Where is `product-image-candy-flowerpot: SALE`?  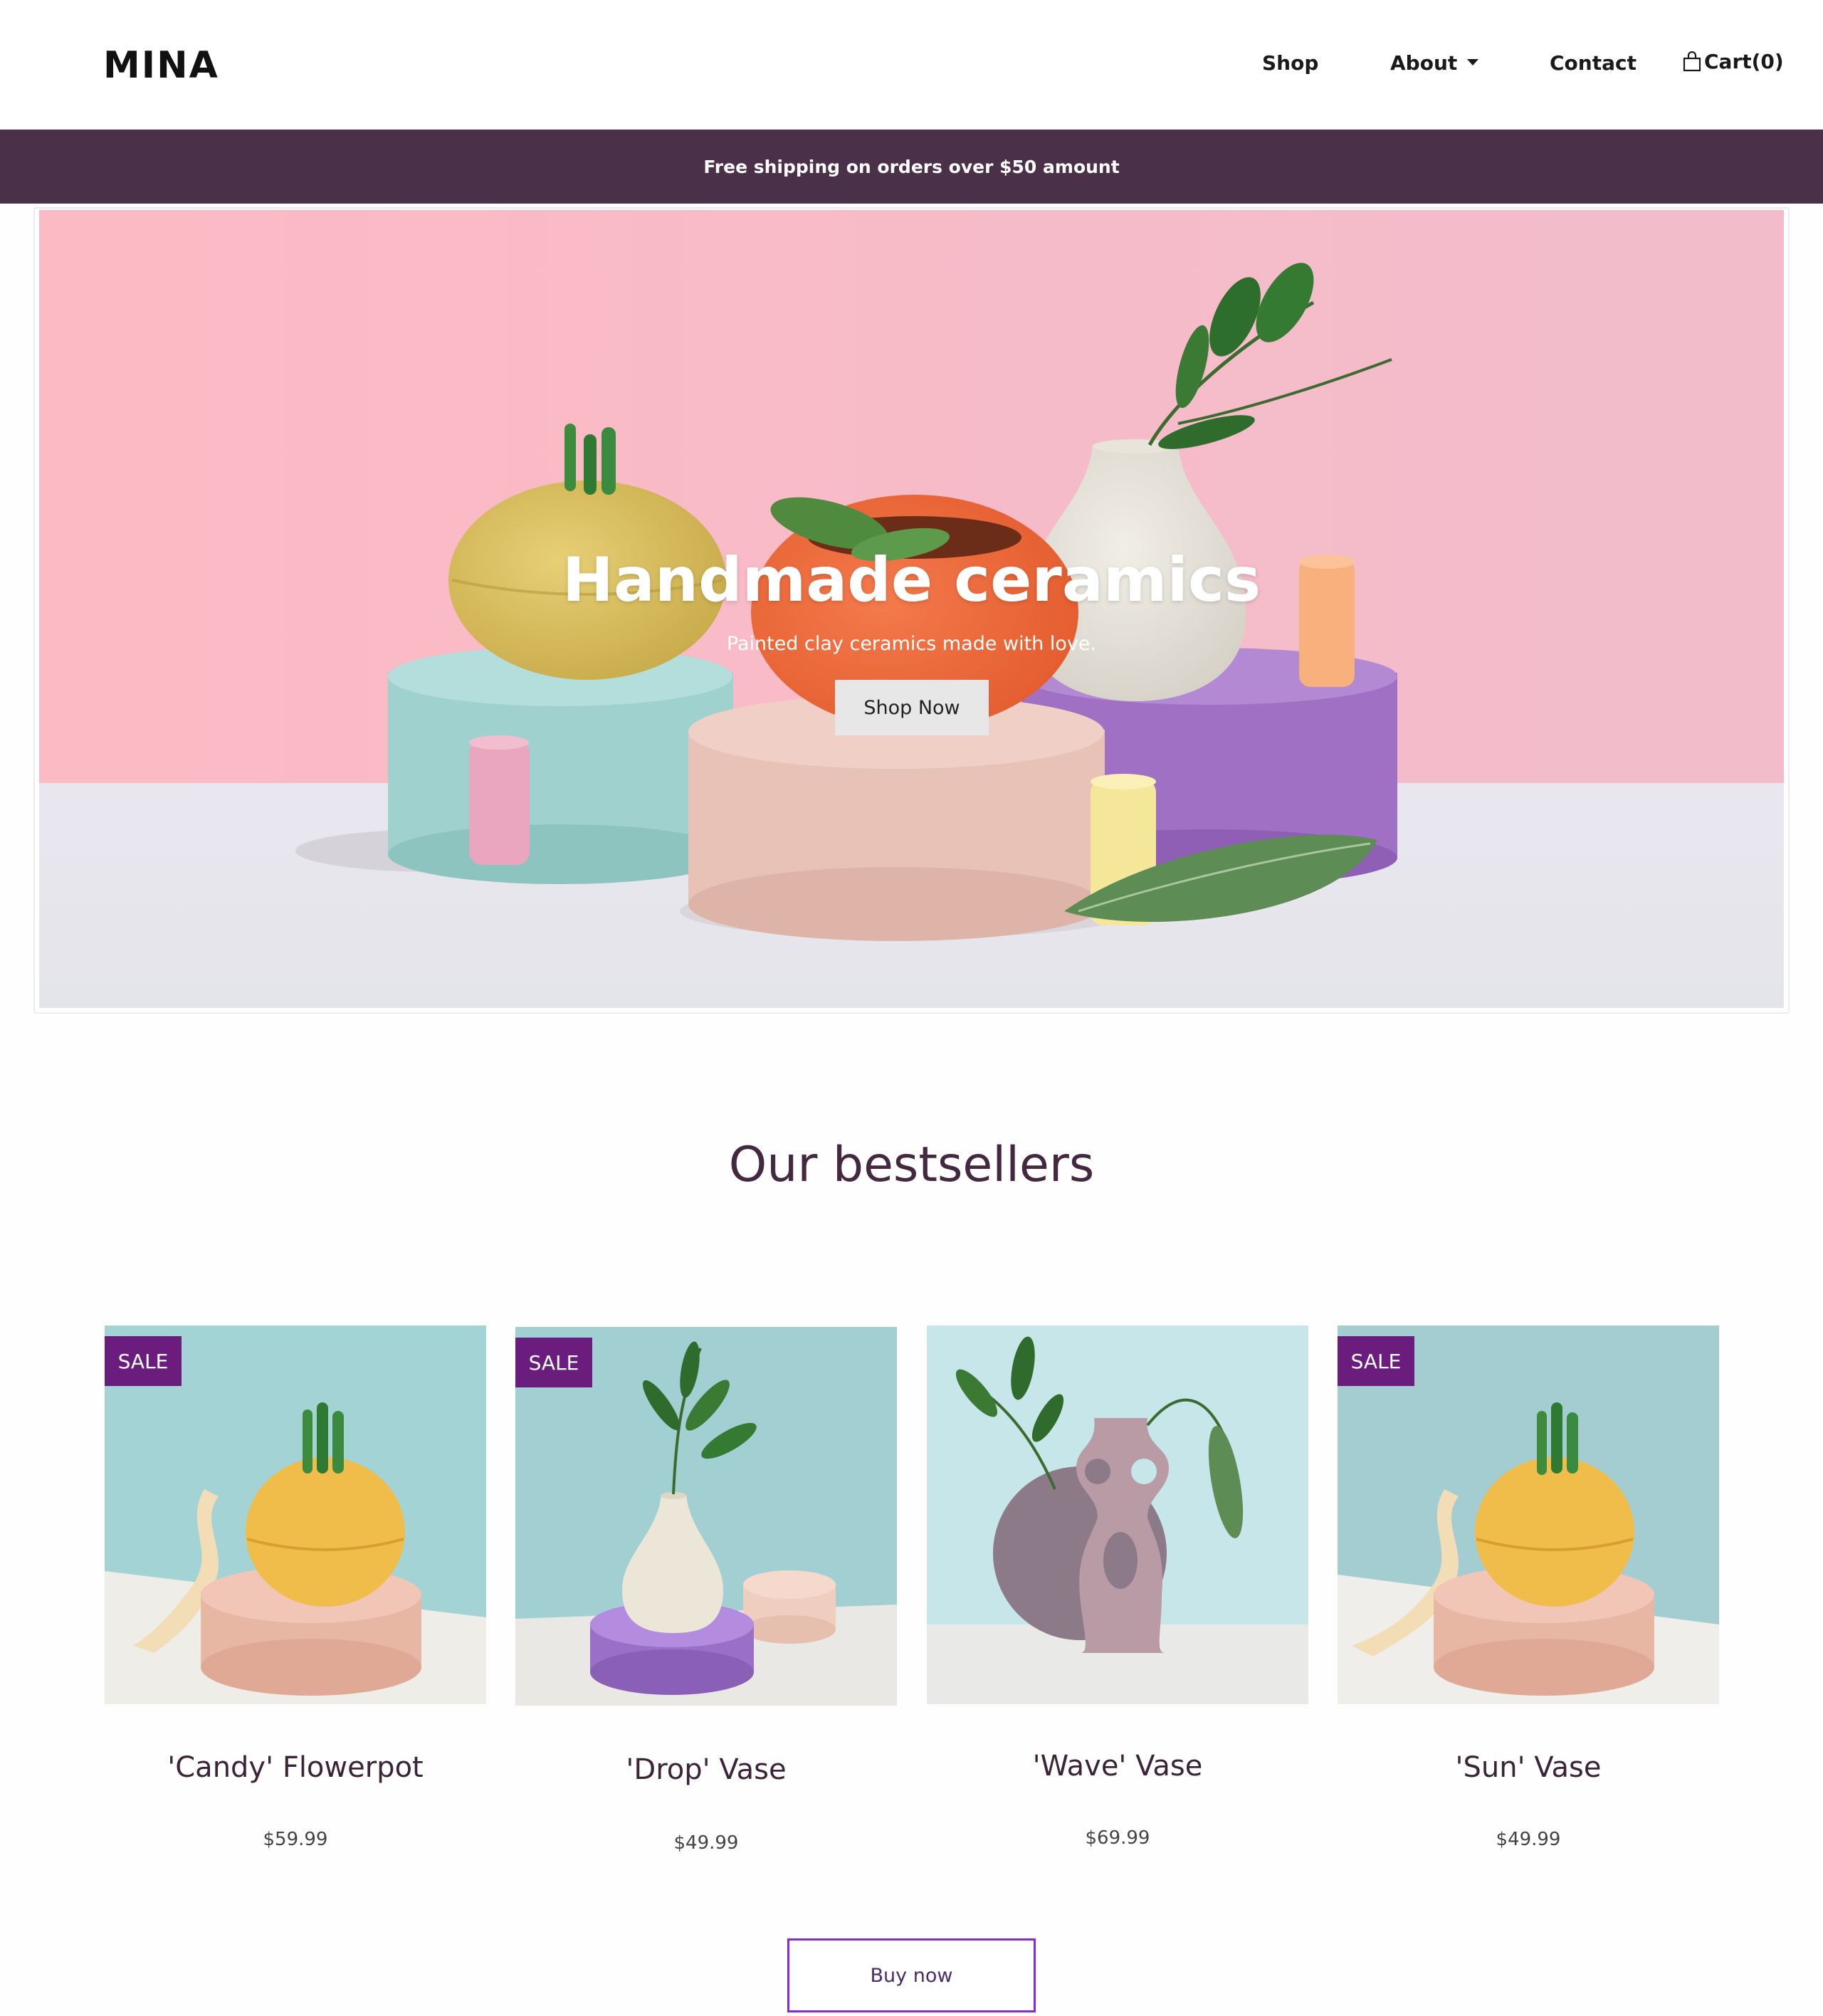 product-image-candy-flowerpot: SALE is located at coordinates (295, 1514).